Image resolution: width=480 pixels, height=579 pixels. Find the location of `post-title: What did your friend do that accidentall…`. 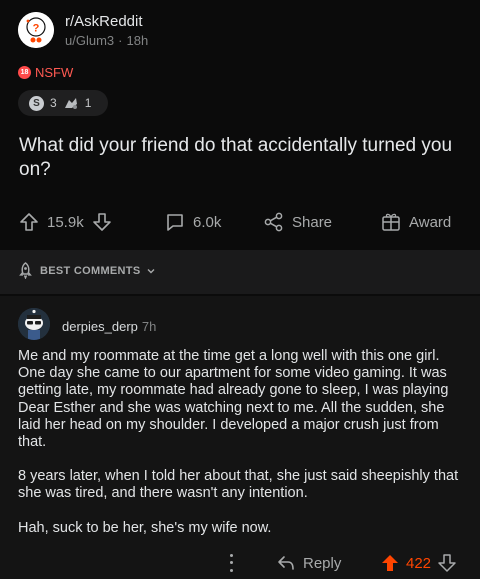

post-title: What did your friend do that accidentall… is located at coordinates (241, 158).